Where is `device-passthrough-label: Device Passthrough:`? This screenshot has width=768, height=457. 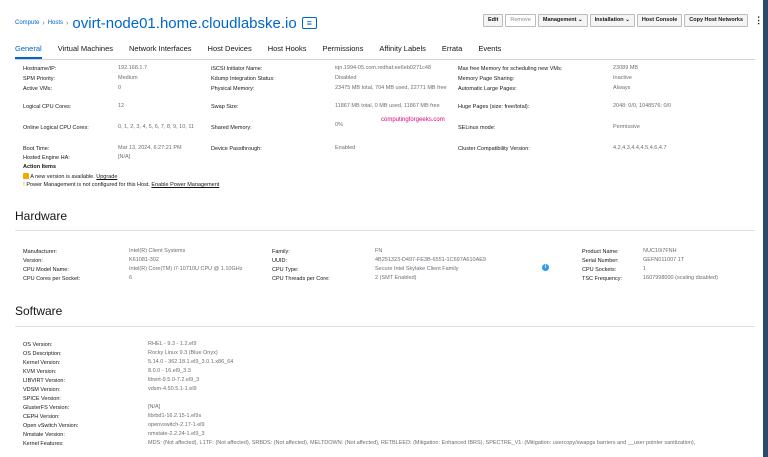 device-passthrough-label: Device Passthrough: is located at coordinates (236, 149).